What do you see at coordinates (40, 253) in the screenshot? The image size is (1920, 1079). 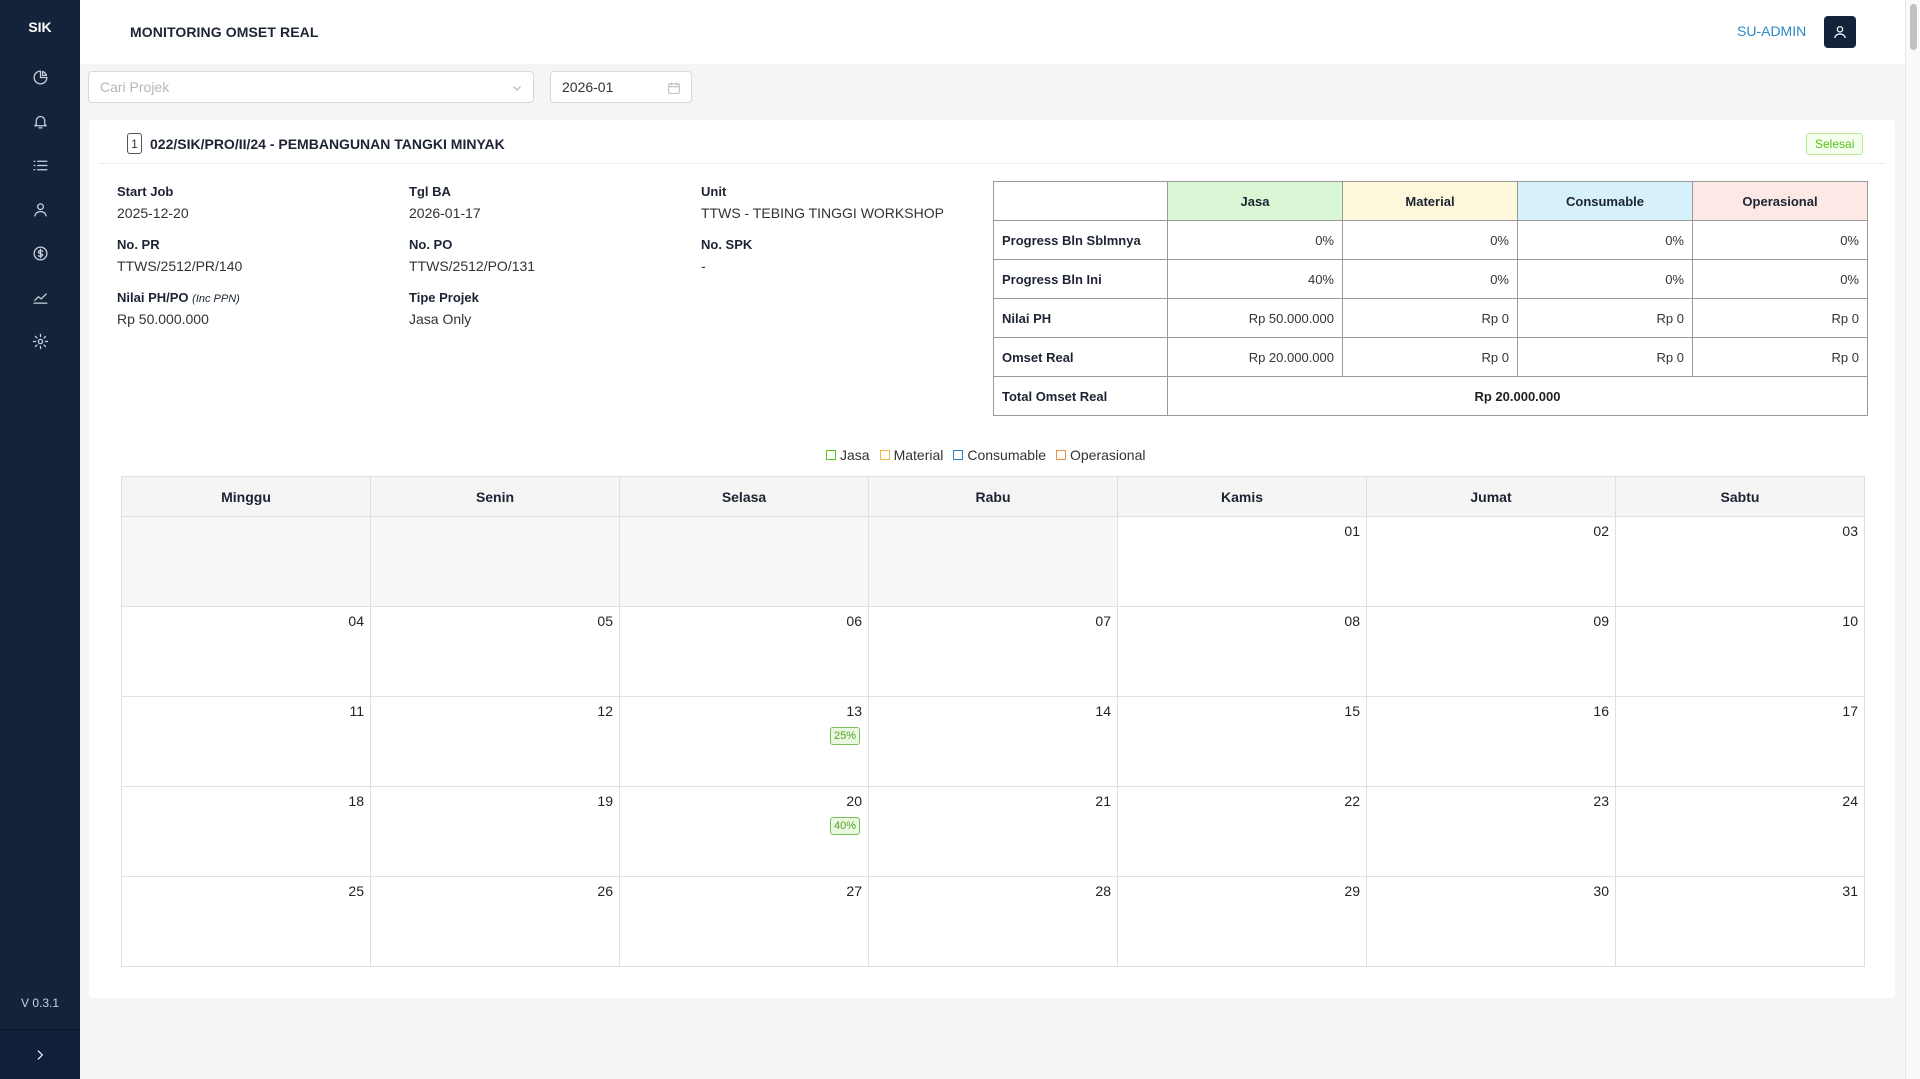 I see `sidebar-item-finance` at bounding box center [40, 253].